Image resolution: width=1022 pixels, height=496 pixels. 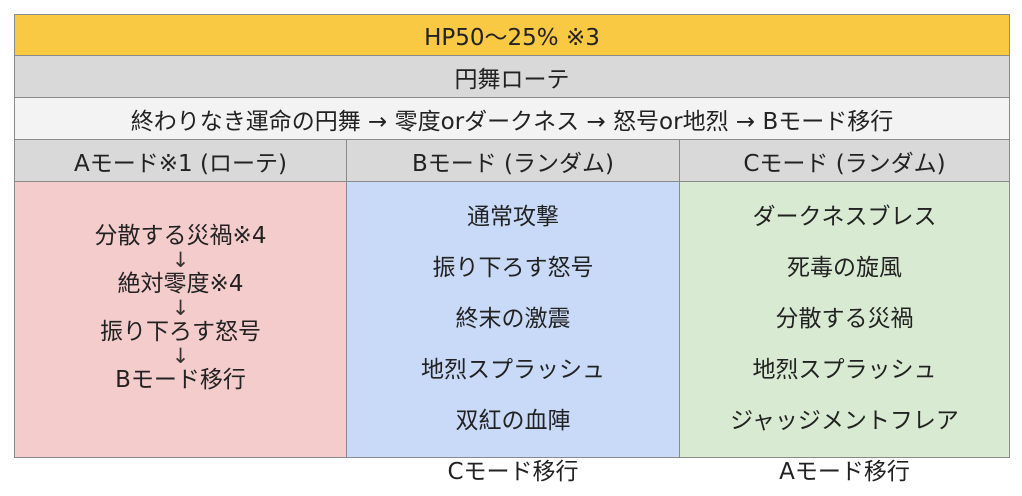 What do you see at coordinates (513, 420) in the screenshot?
I see `list-item: 双紅の血陣` at bounding box center [513, 420].